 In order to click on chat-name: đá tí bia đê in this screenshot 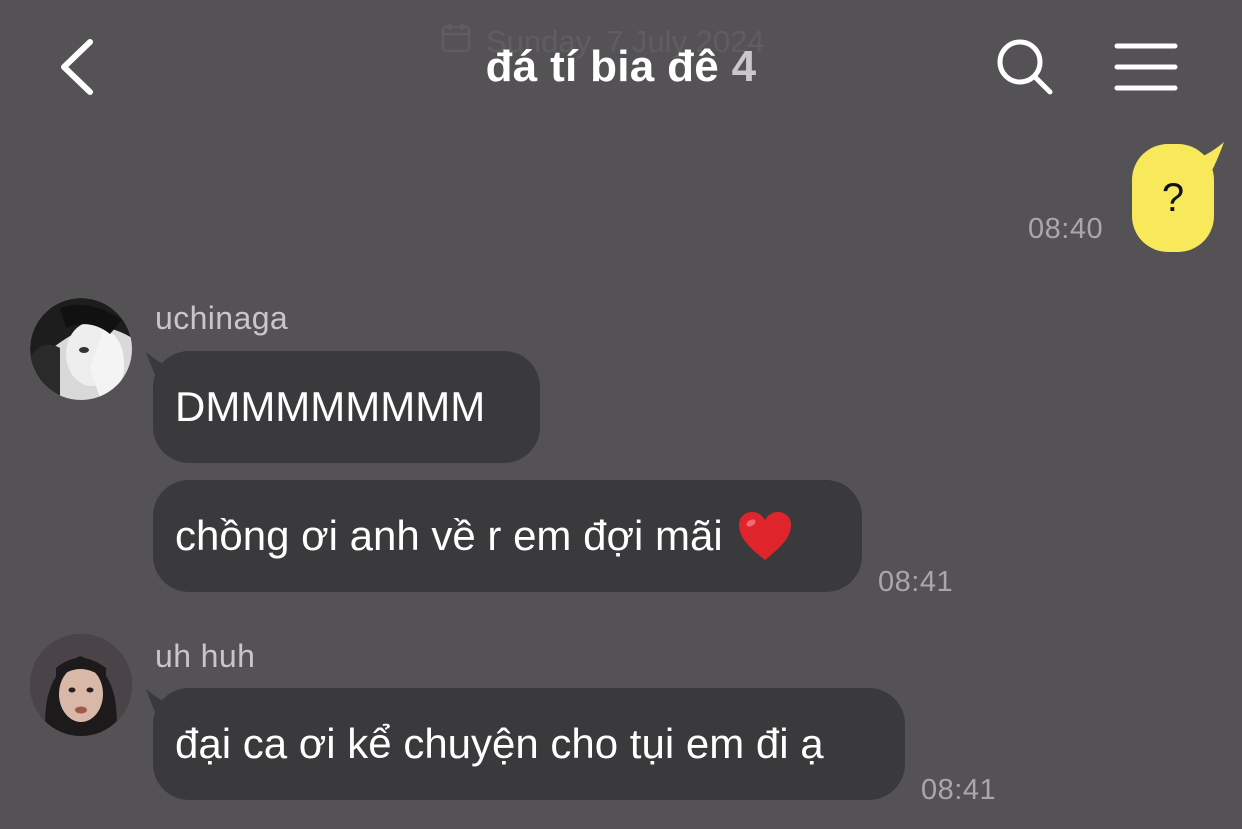, I will do `click(602, 66)`.